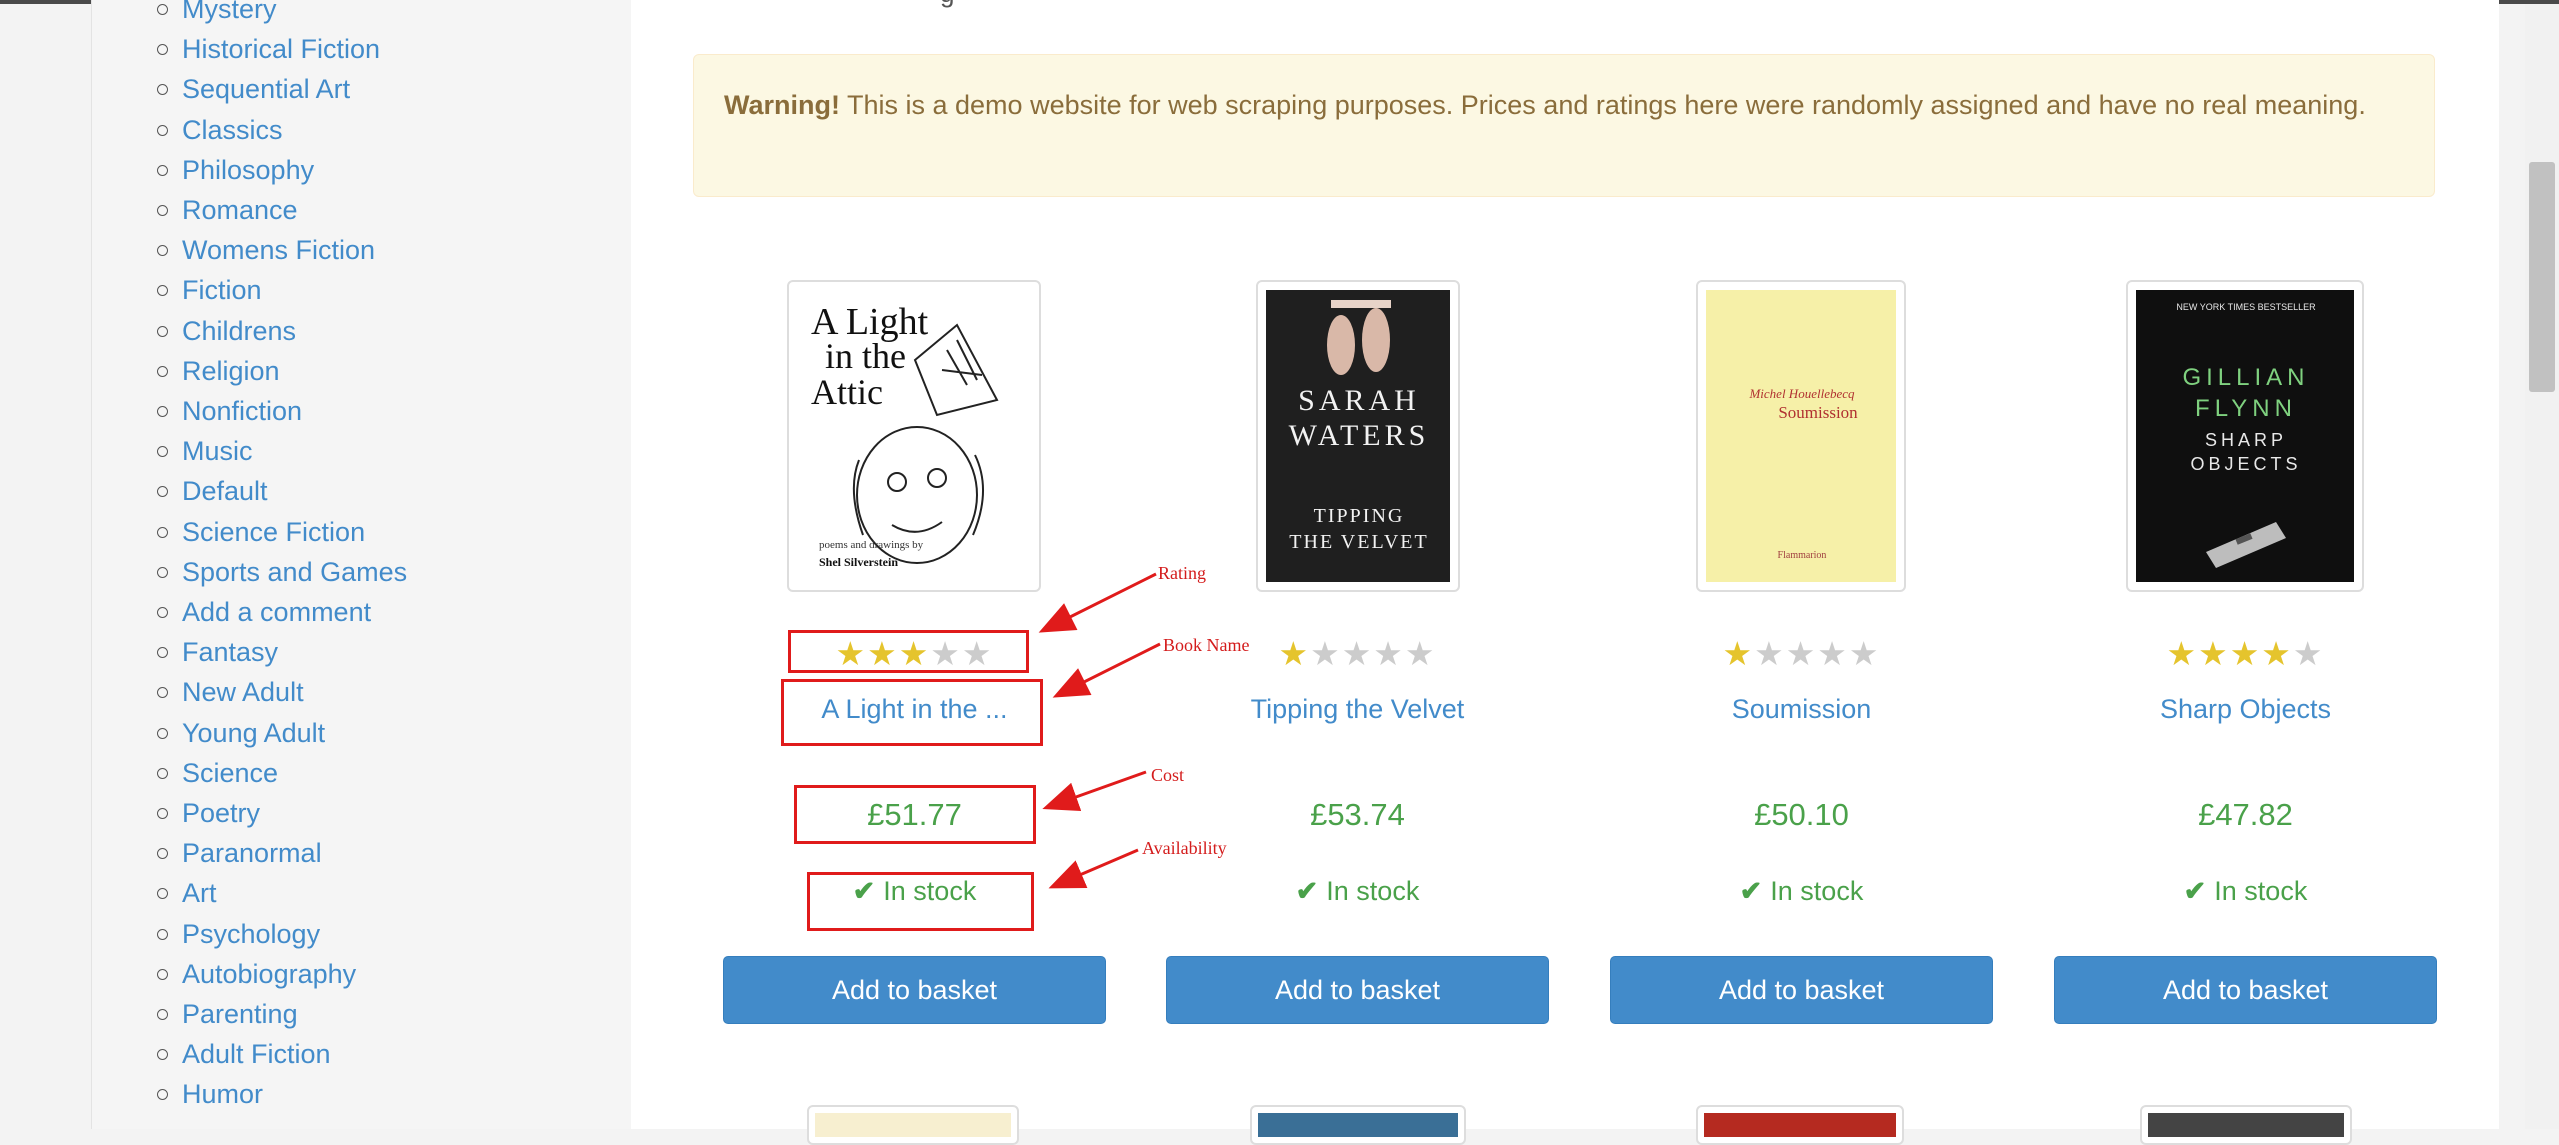  What do you see at coordinates (276, 612) in the screenshot?
I see `sidebar-category-link: Add a comment` at bounding box center [276, 612].